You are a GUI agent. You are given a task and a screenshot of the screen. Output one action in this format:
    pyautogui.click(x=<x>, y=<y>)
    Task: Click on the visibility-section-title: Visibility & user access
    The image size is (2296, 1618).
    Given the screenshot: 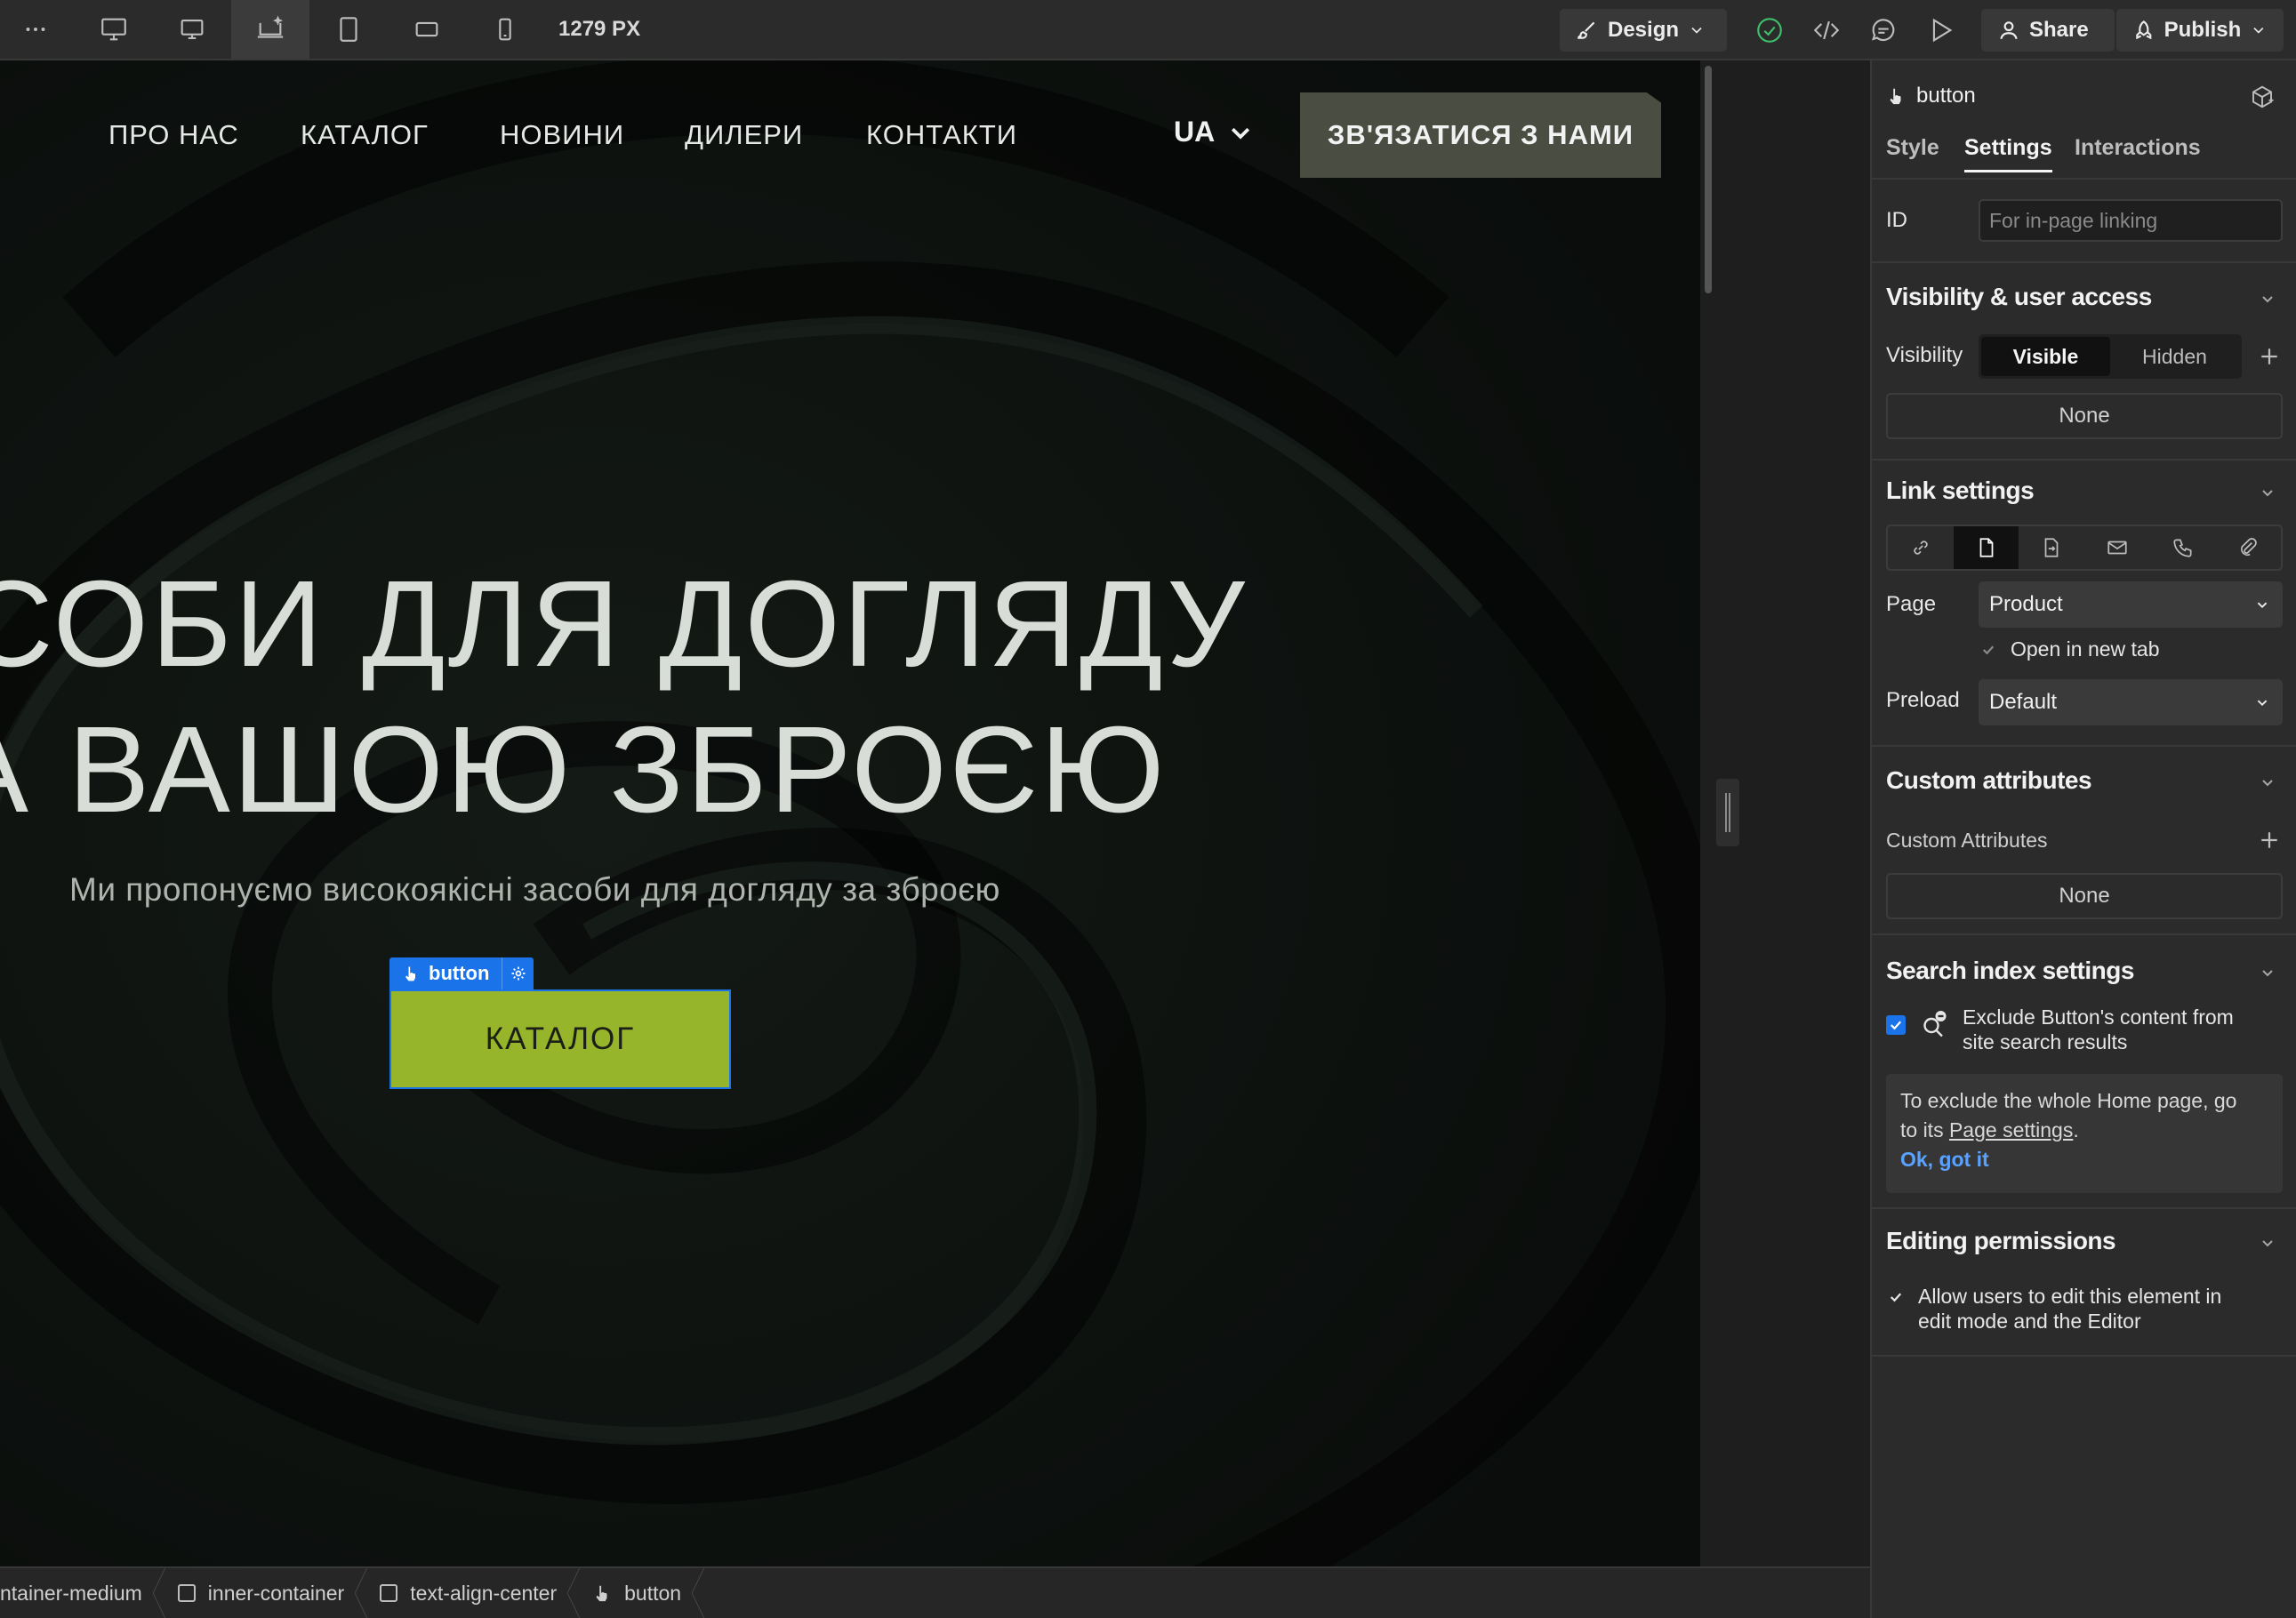 What is the action you would take?
    pyautogui.click(x=2019, y=297)
    